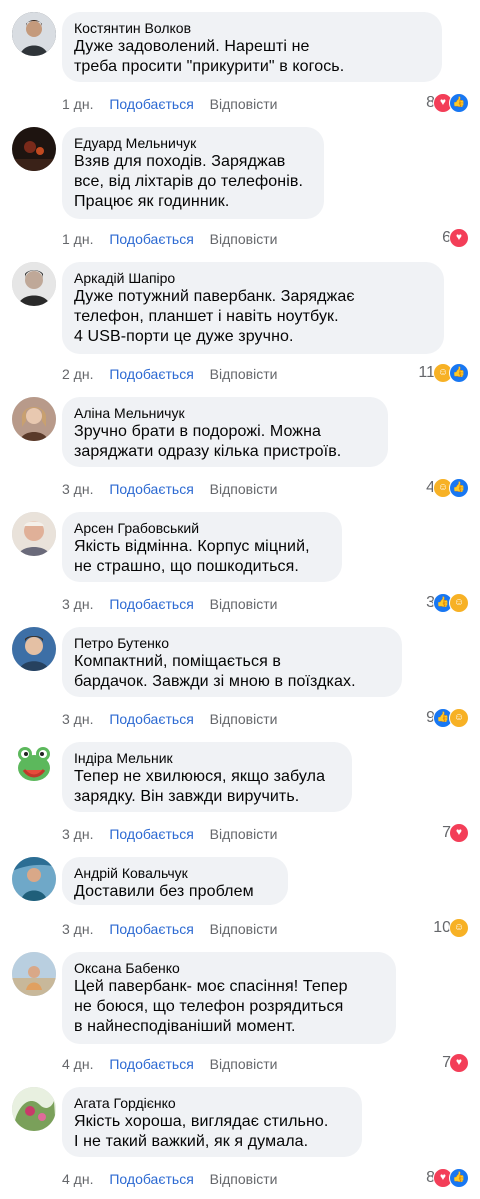  Describe the element at coordinates (193, 143) in the screenshot. I see `comment-author: Едуард Мельничук` at that location.